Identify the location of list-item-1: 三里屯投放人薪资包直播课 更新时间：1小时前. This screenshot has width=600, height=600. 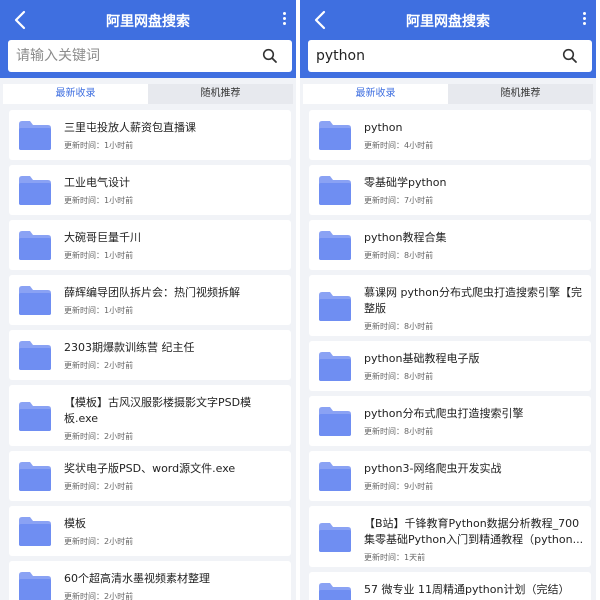
(150, 135).